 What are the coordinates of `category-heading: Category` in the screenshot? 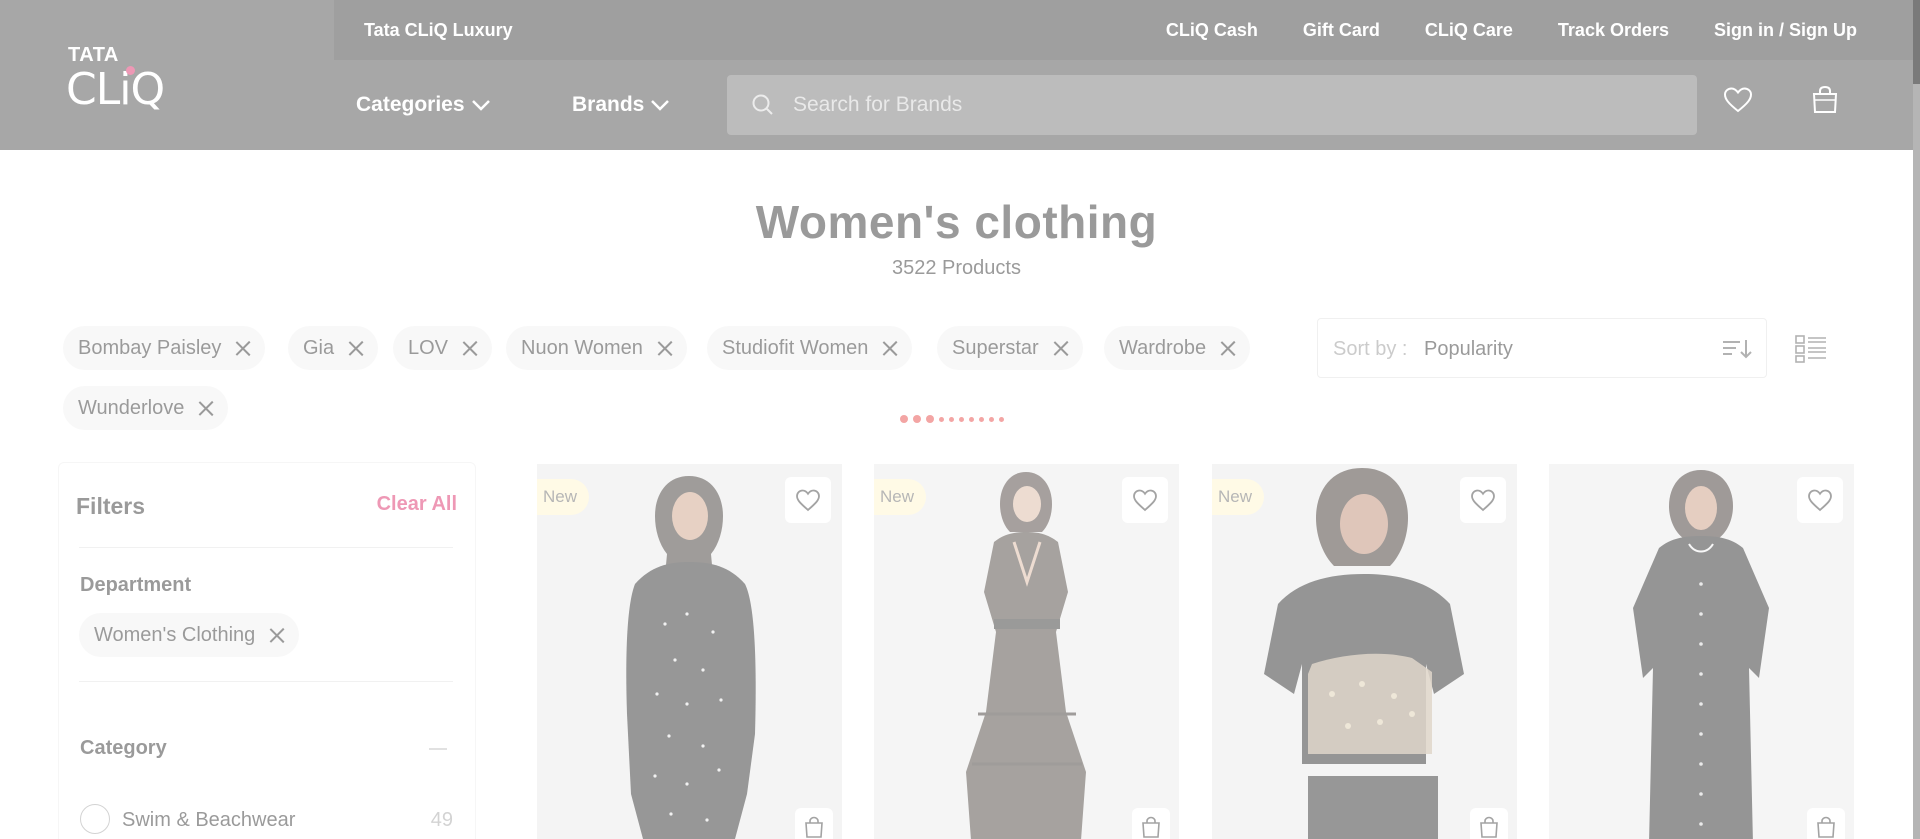 It's located at (123, 748).